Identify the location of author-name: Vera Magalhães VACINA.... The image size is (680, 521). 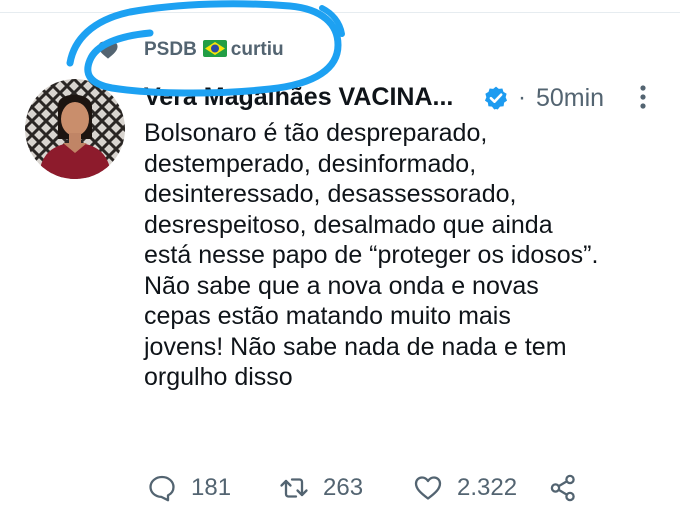
(298, 97).